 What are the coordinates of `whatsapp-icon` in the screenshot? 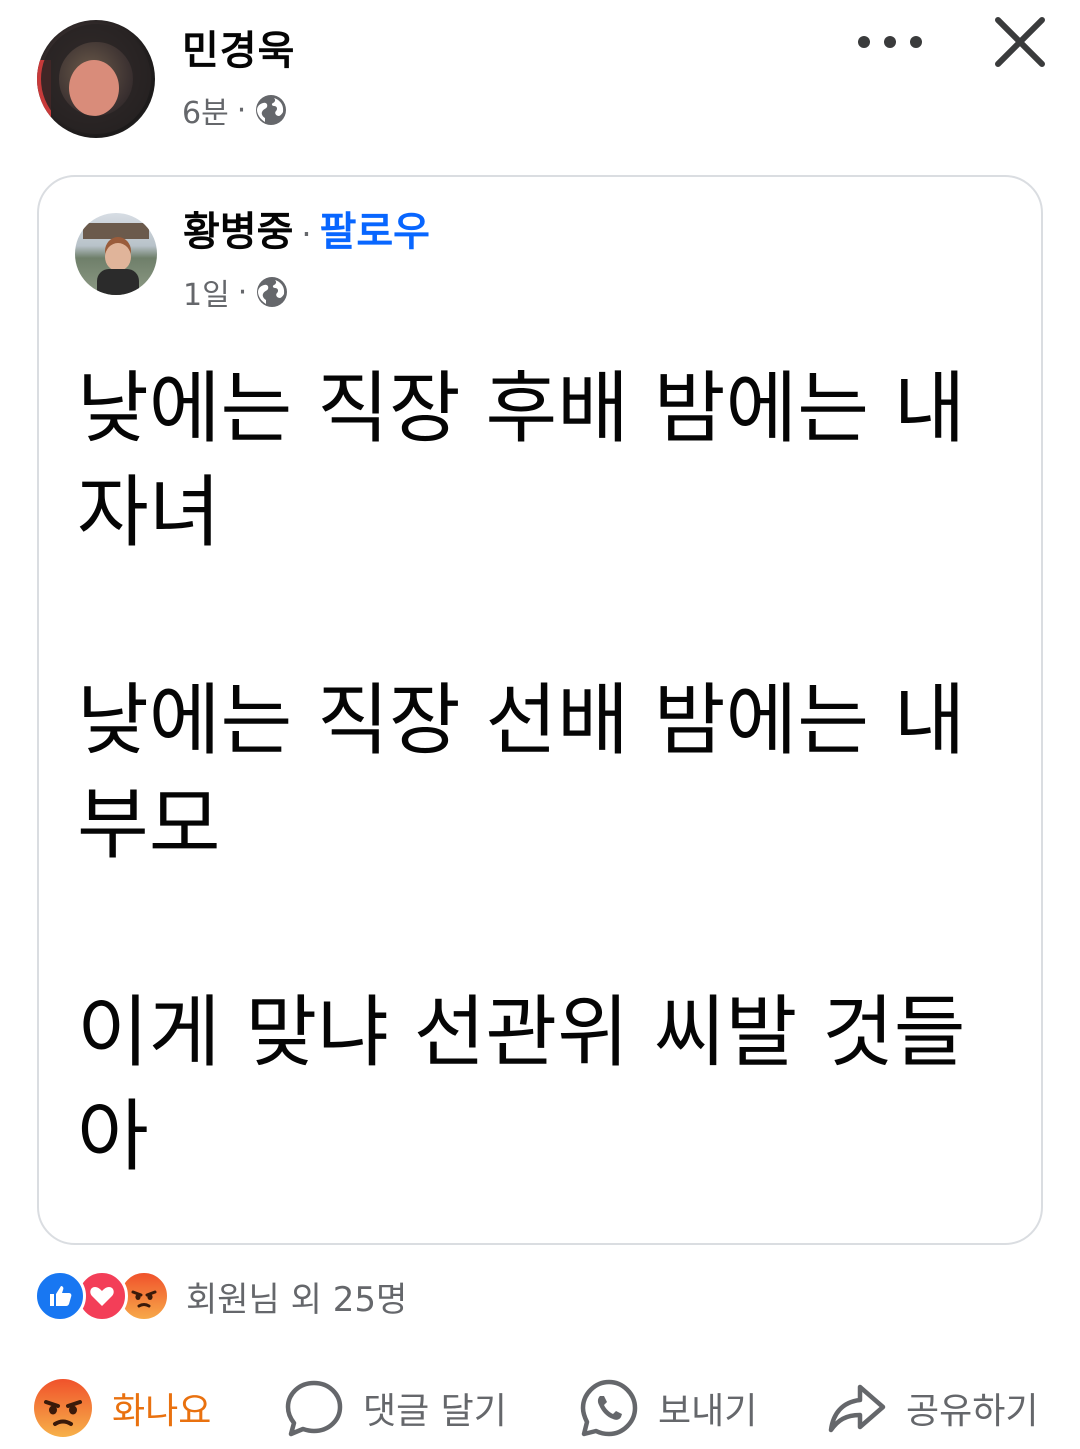 It's located at (609, 1408).